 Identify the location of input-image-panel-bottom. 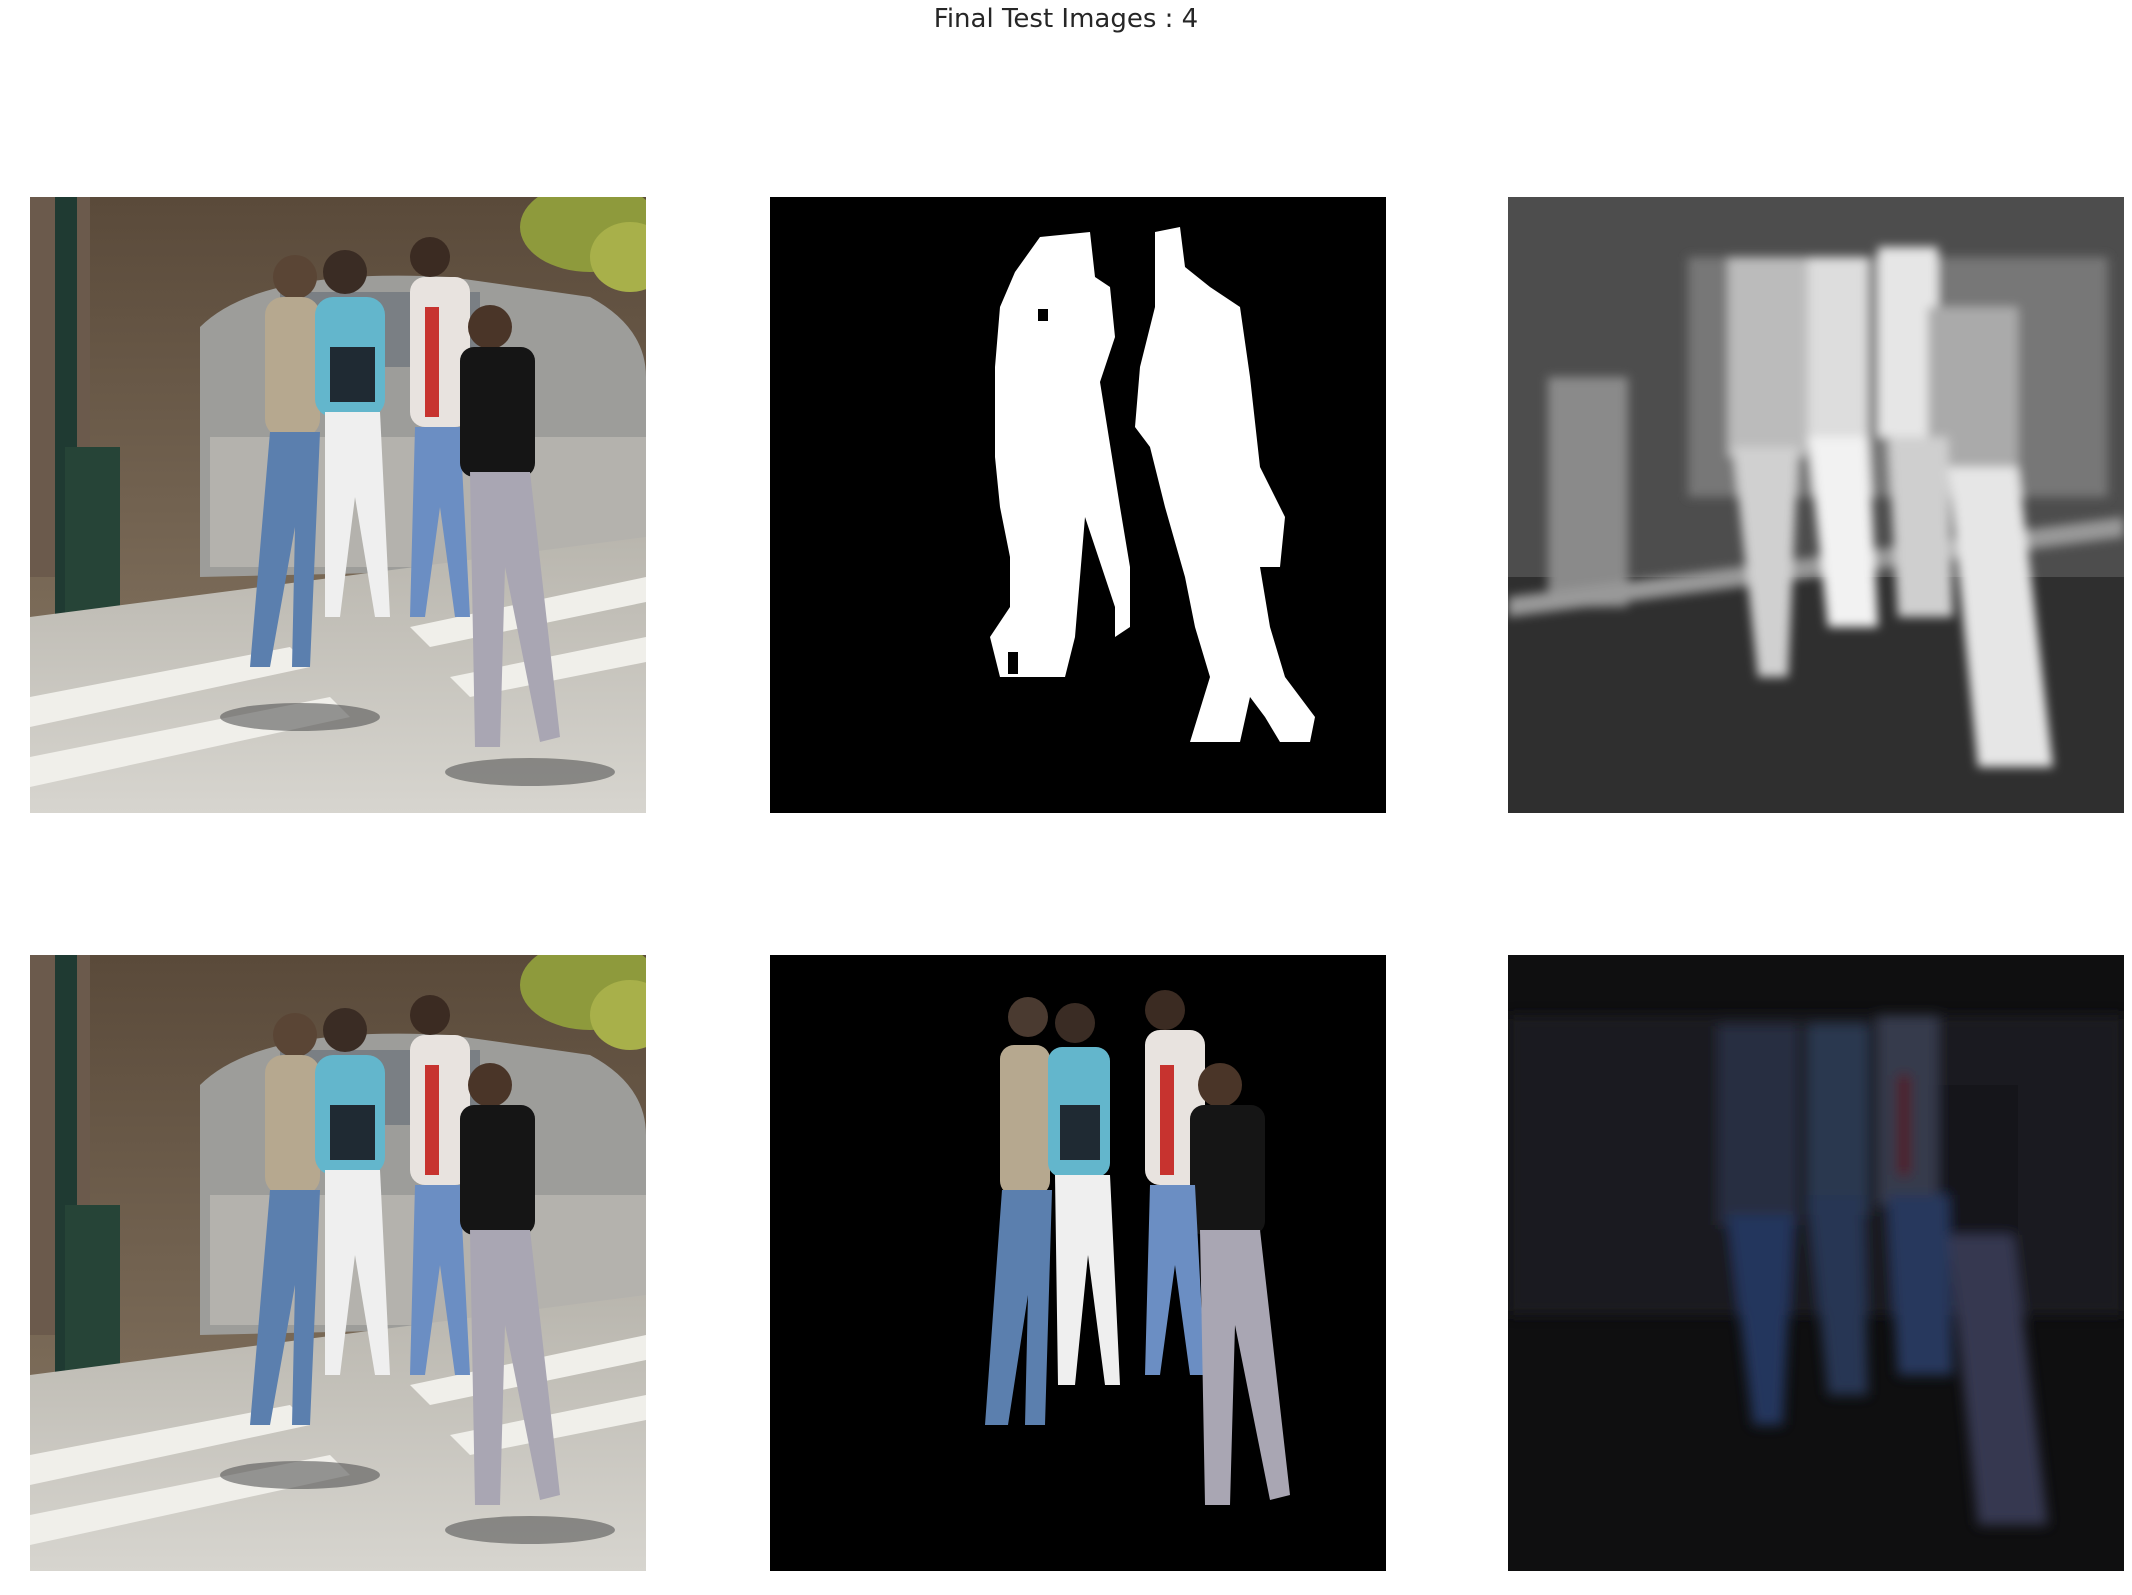
(338, 1263).